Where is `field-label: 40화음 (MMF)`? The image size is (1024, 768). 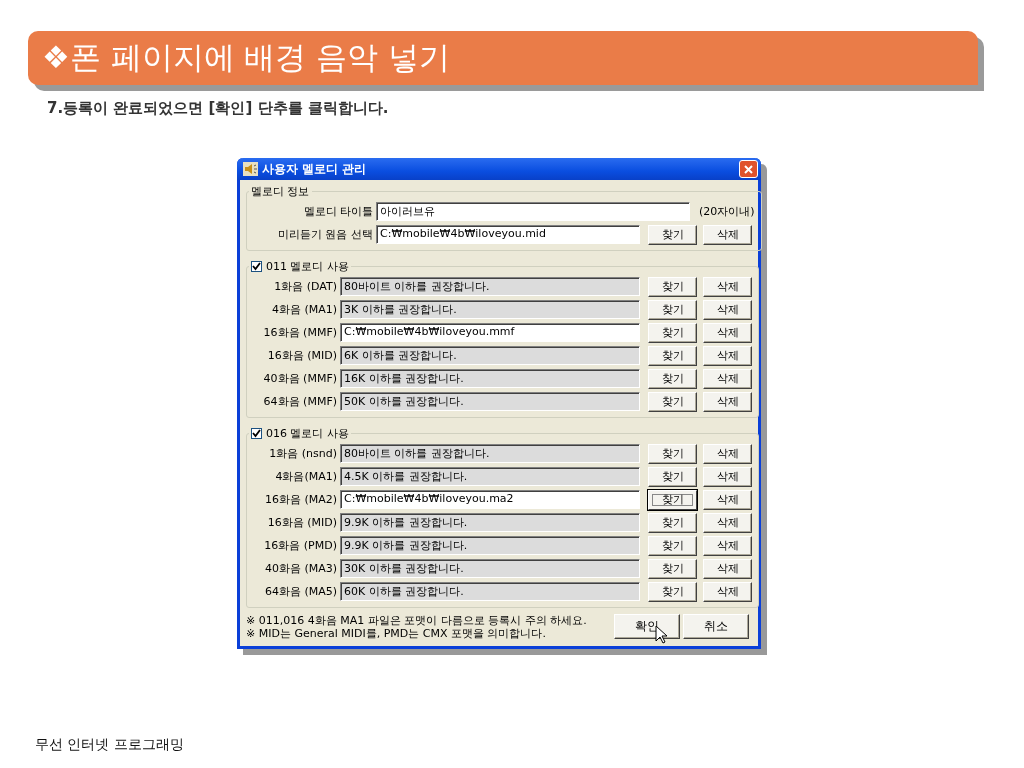 field-label: 40화음 (MMF) is located at coordinates (299, 378).